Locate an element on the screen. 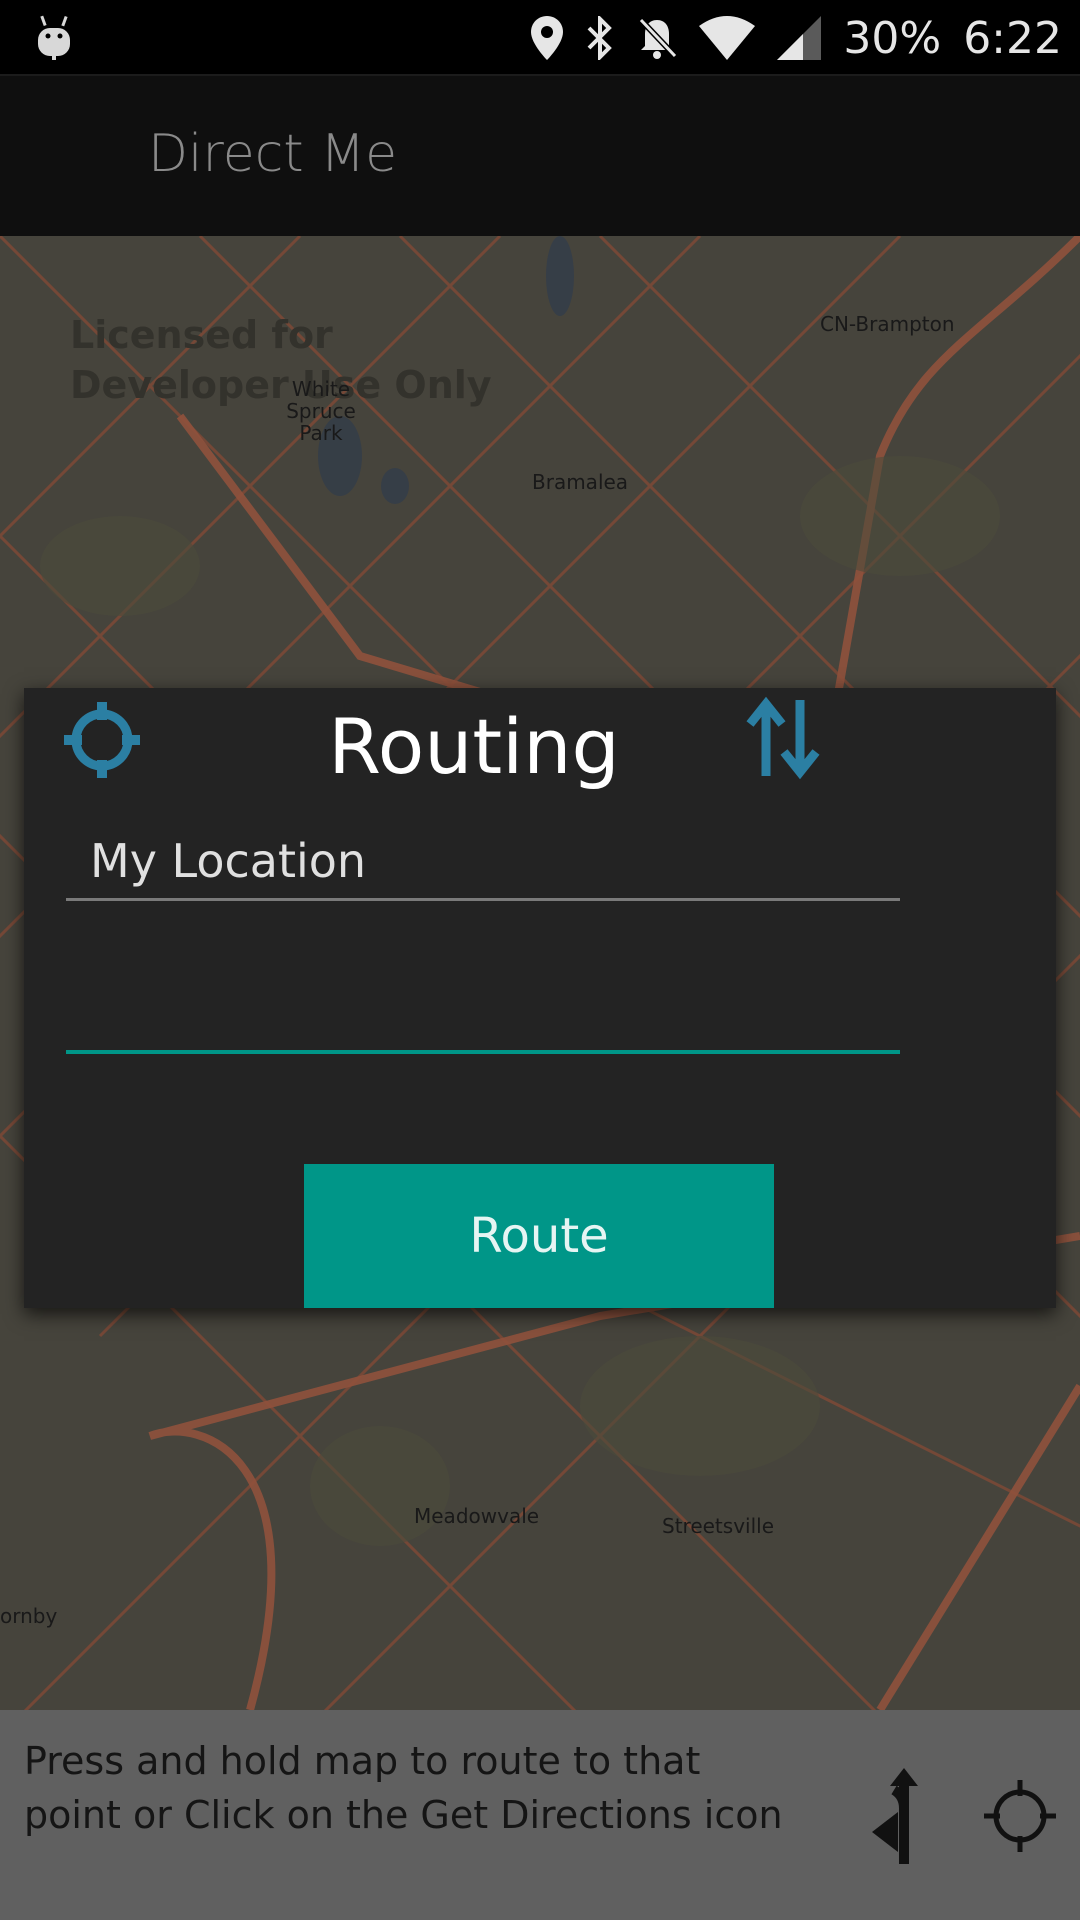 The height and width of the screenshot is (1920, 1080). destination-field is located at coordinates (483, 1021).